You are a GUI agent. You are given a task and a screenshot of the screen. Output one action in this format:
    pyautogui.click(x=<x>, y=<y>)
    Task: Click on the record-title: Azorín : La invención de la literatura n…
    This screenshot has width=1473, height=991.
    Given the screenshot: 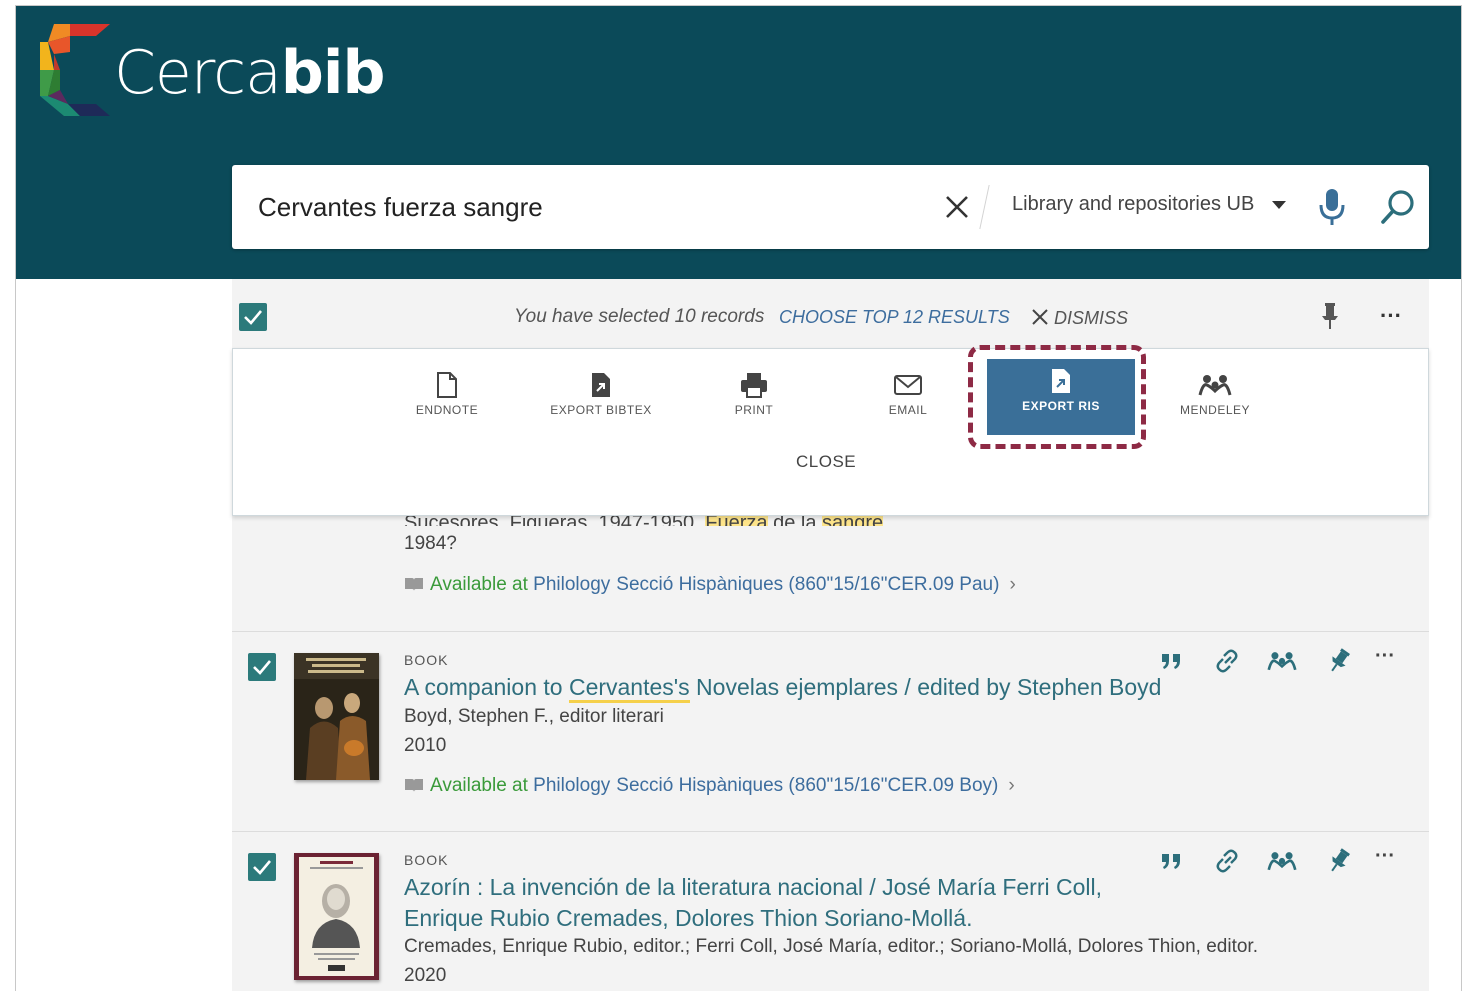 What is the action you would take?
    pyautogui.click(x=784, y=903)
    